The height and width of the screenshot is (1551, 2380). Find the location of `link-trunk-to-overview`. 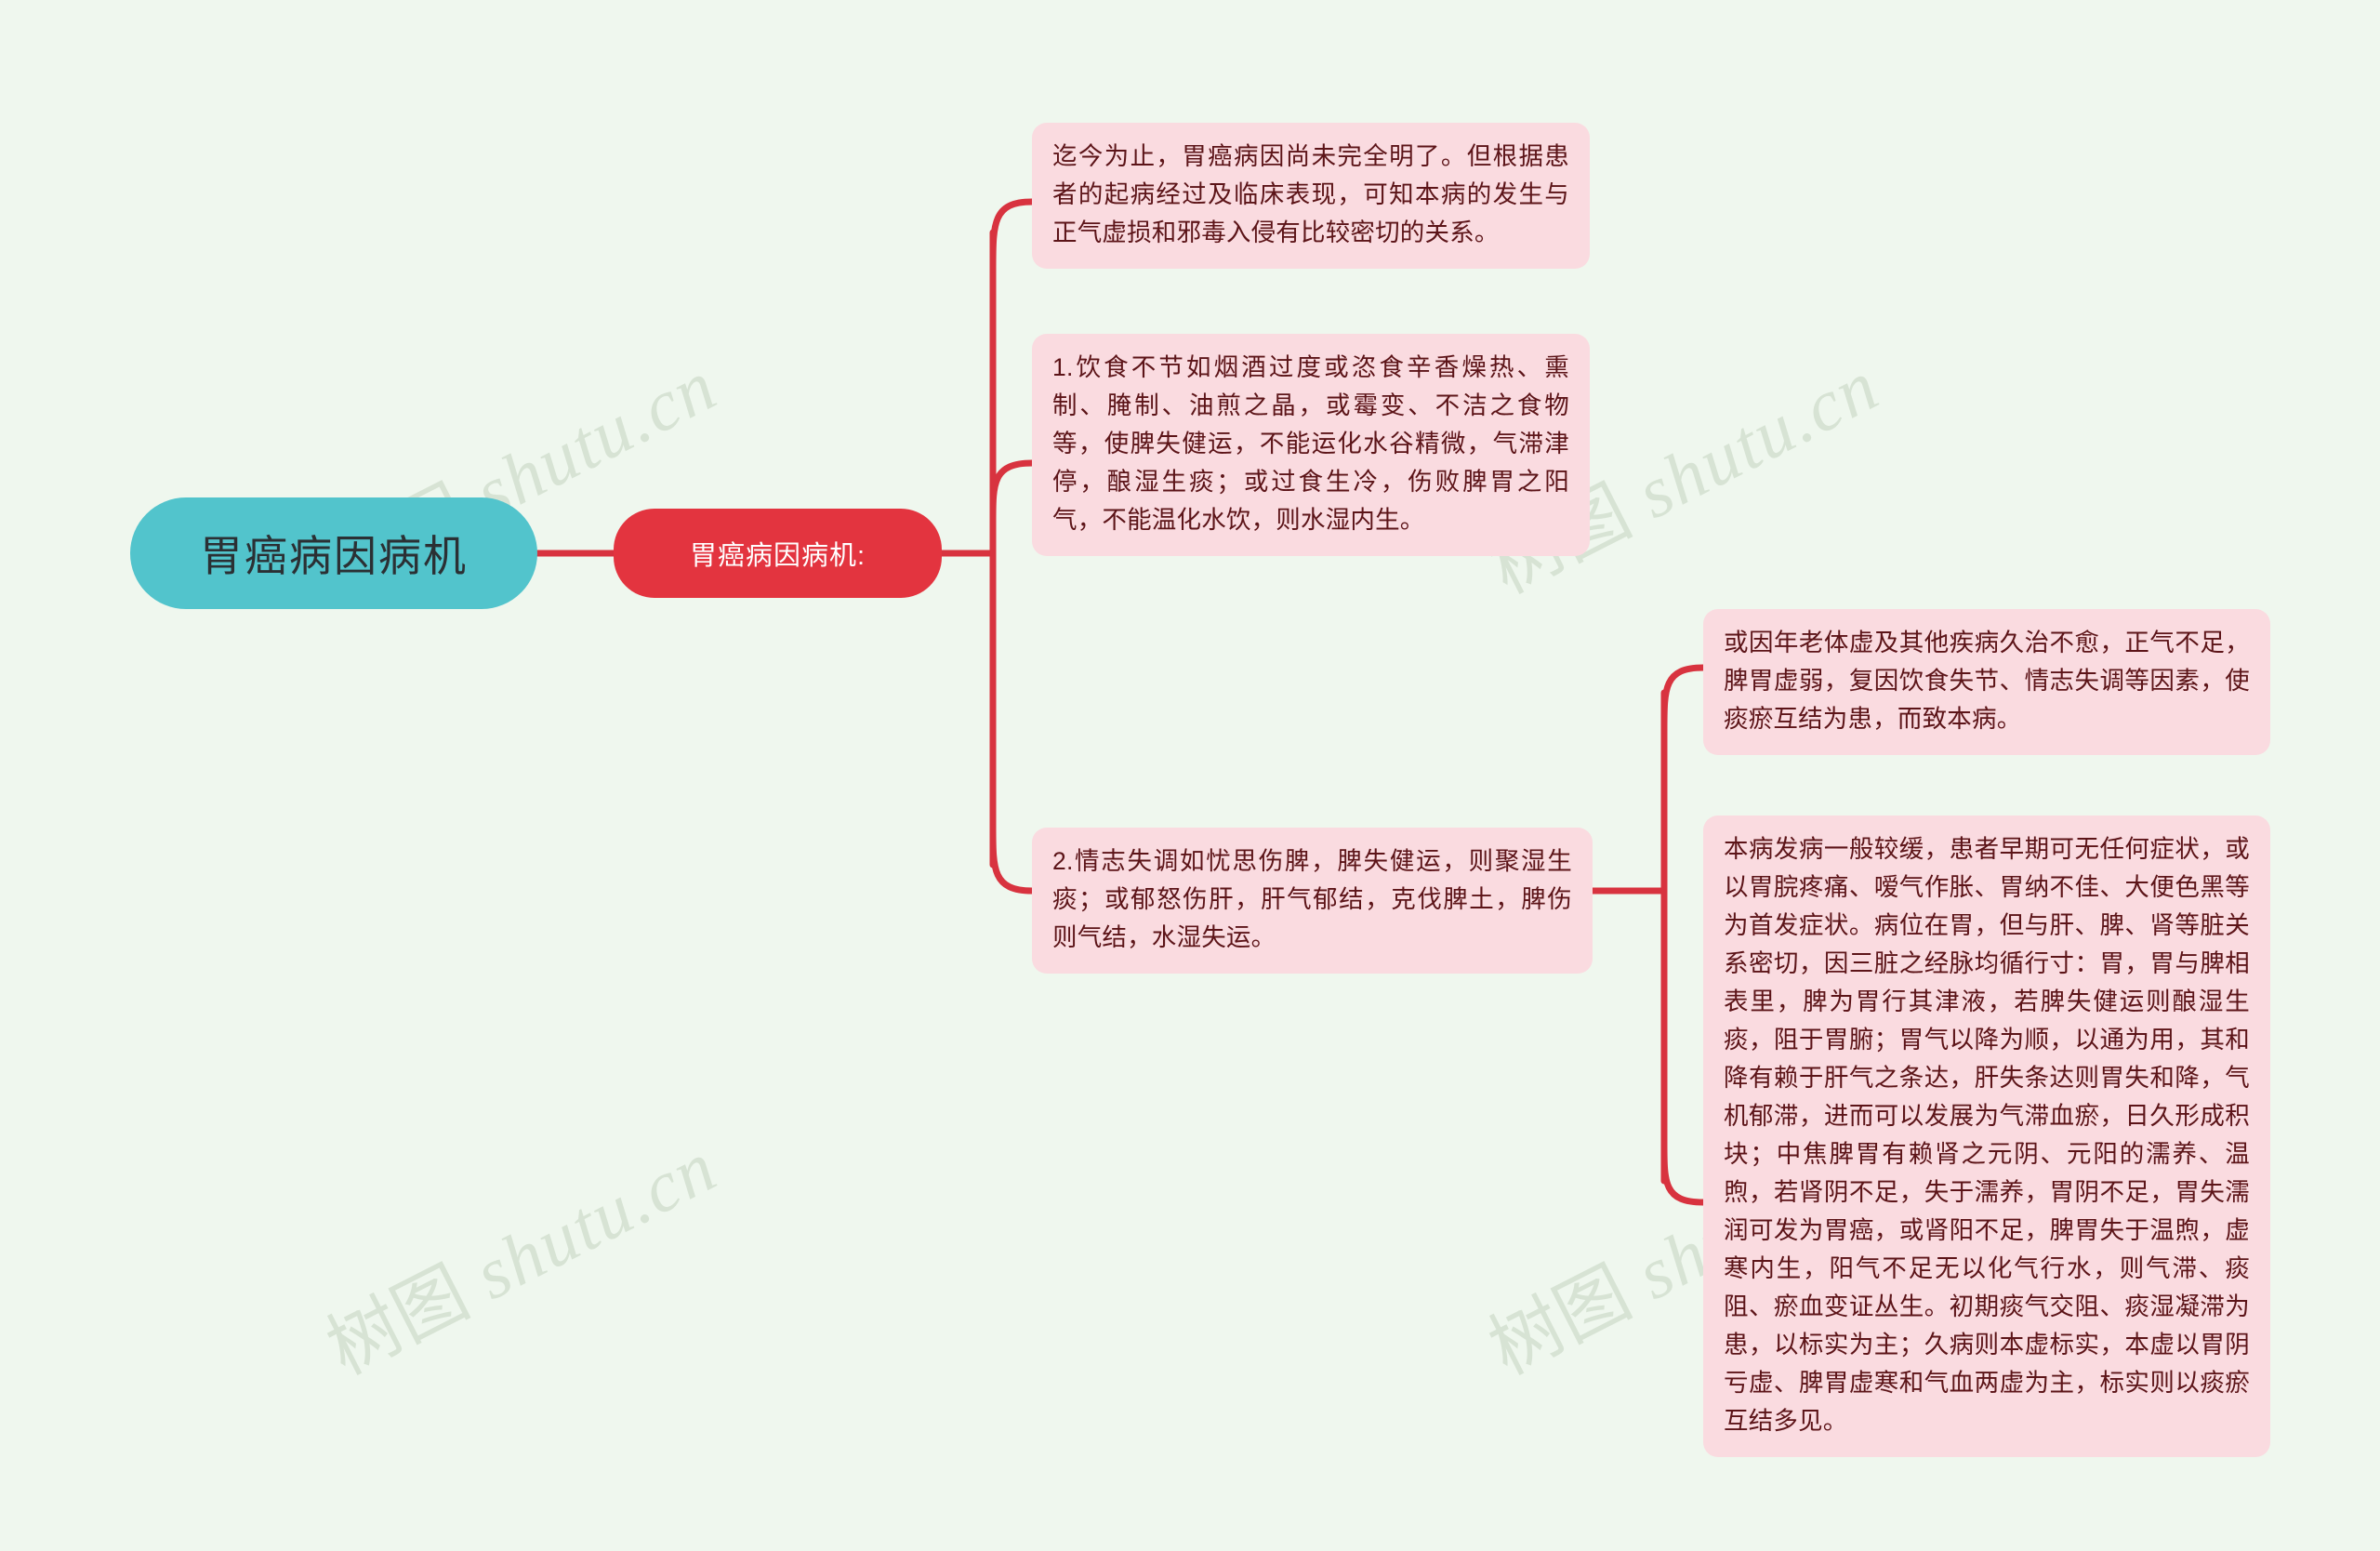

link-trunk-to-overview is located at coordinates (1012, 235).